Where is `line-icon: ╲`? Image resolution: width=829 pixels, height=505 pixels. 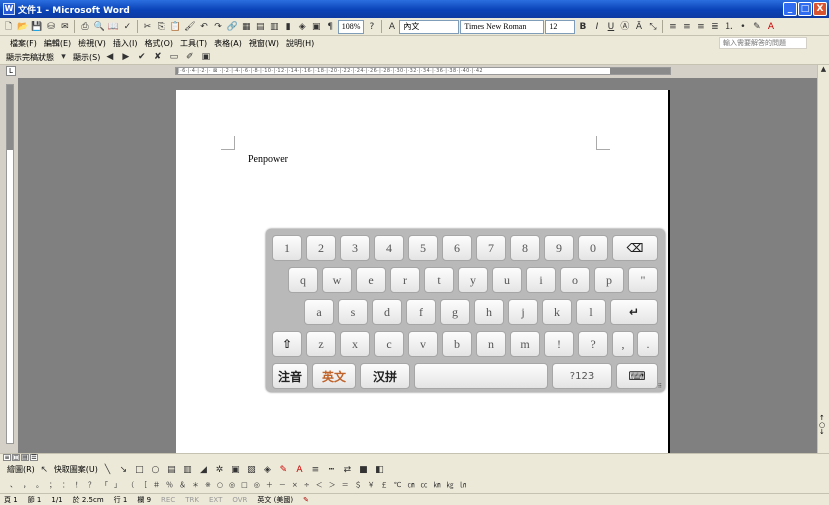
line-icon: ╲ is located at coordinates (107, 470).